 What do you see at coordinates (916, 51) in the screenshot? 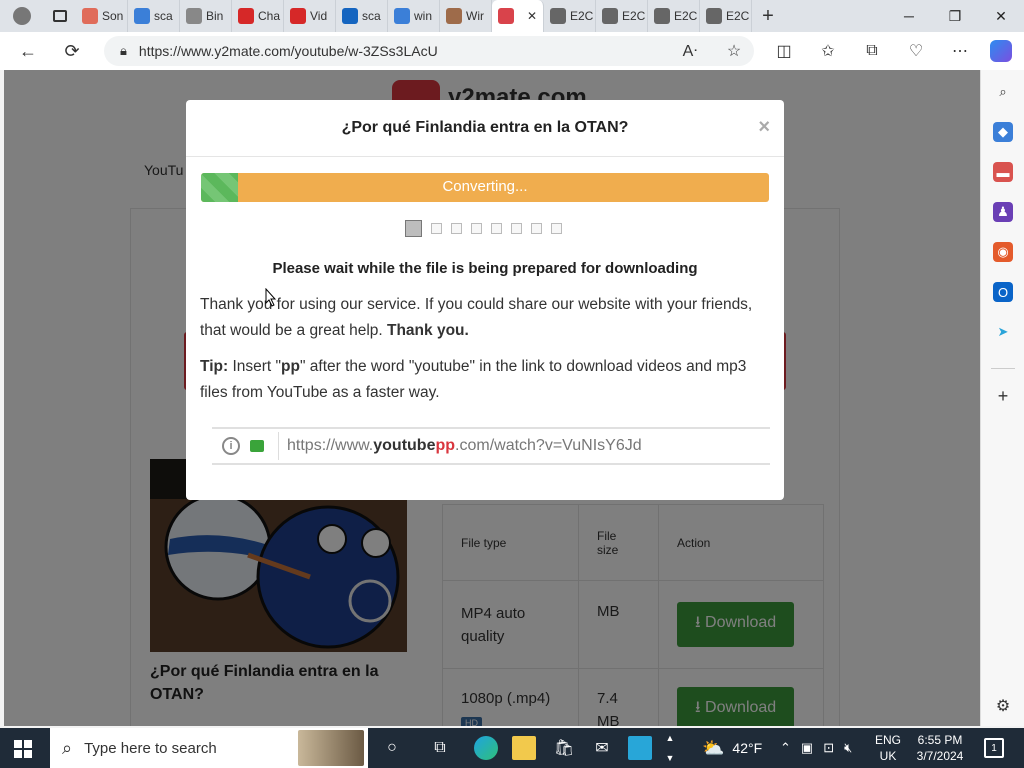
I see `performance-icon: ♡` at bounding box center [916, 51].